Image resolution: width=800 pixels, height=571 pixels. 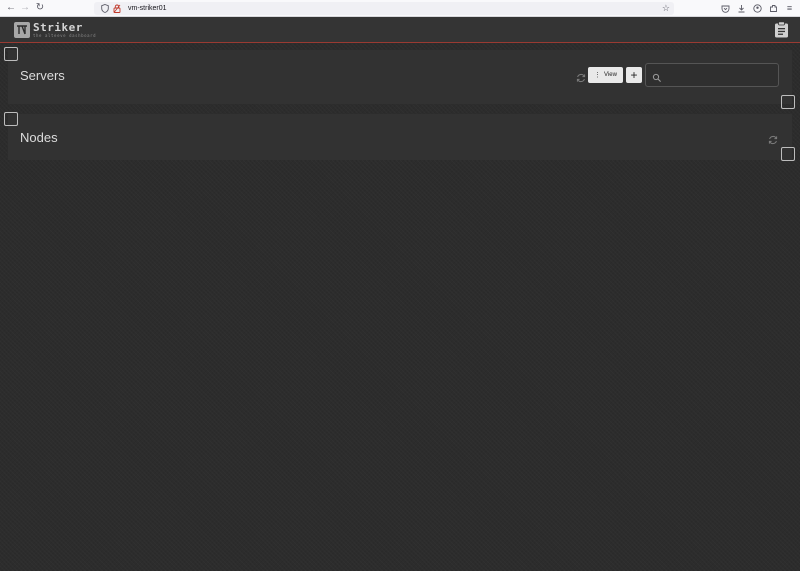 What do you see at coordinates (25, 8) in the screenshot?
I see `forward-arrow-icon: →` at bounding box center [25, 8].